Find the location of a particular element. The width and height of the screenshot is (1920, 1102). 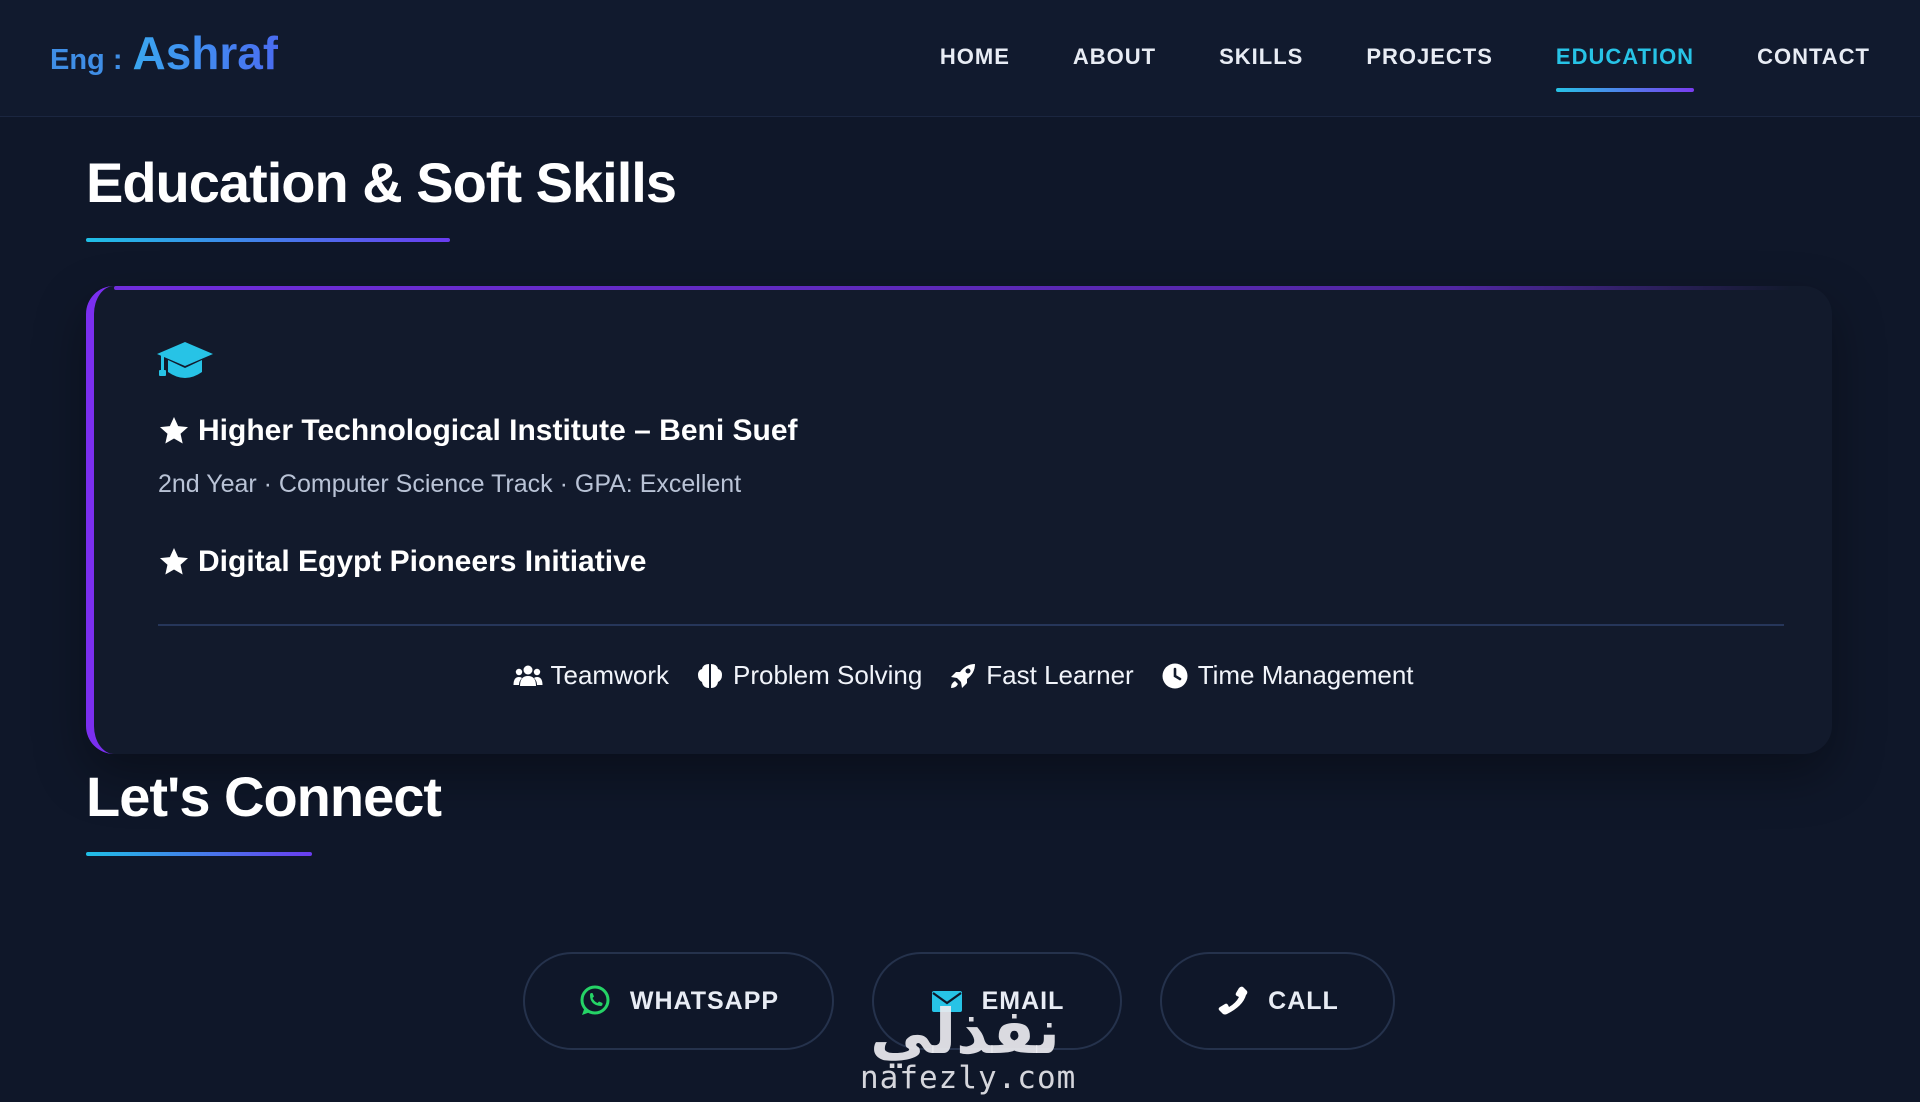

soft-skill-fast-learner: Fast Learner is located at coordinates (1041, 675).